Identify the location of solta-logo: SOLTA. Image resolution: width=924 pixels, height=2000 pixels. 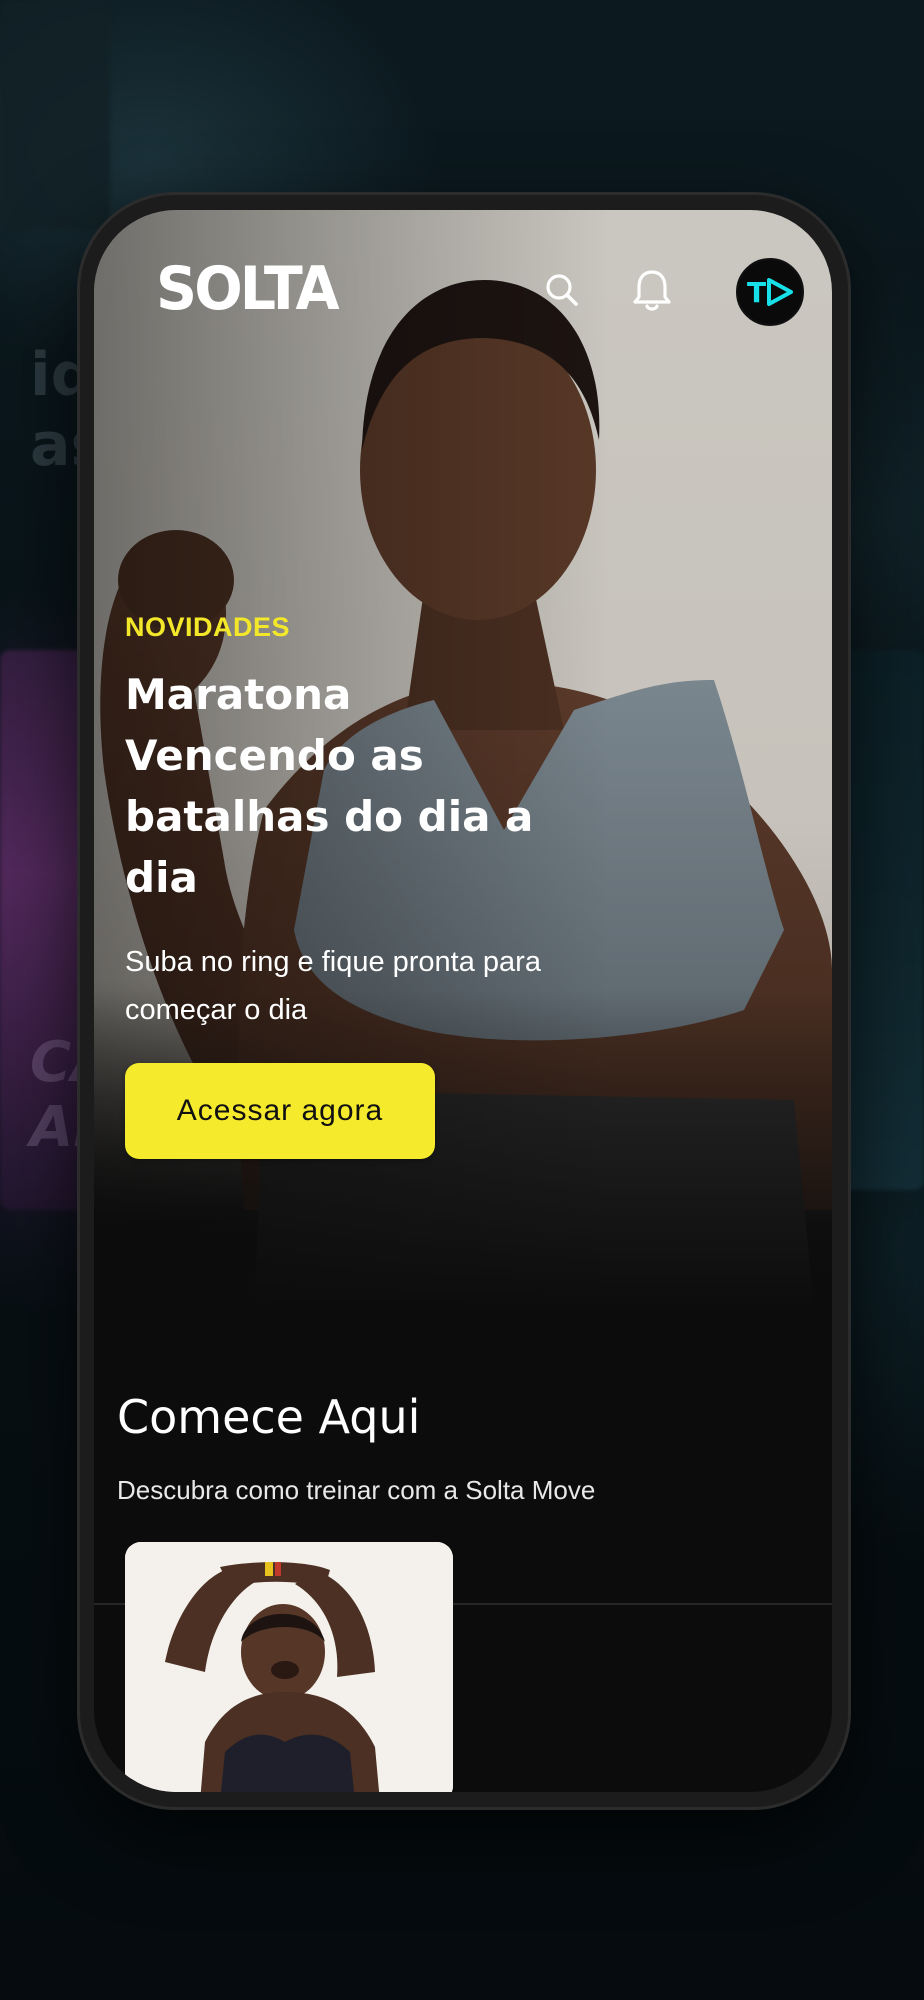
(248, 289).